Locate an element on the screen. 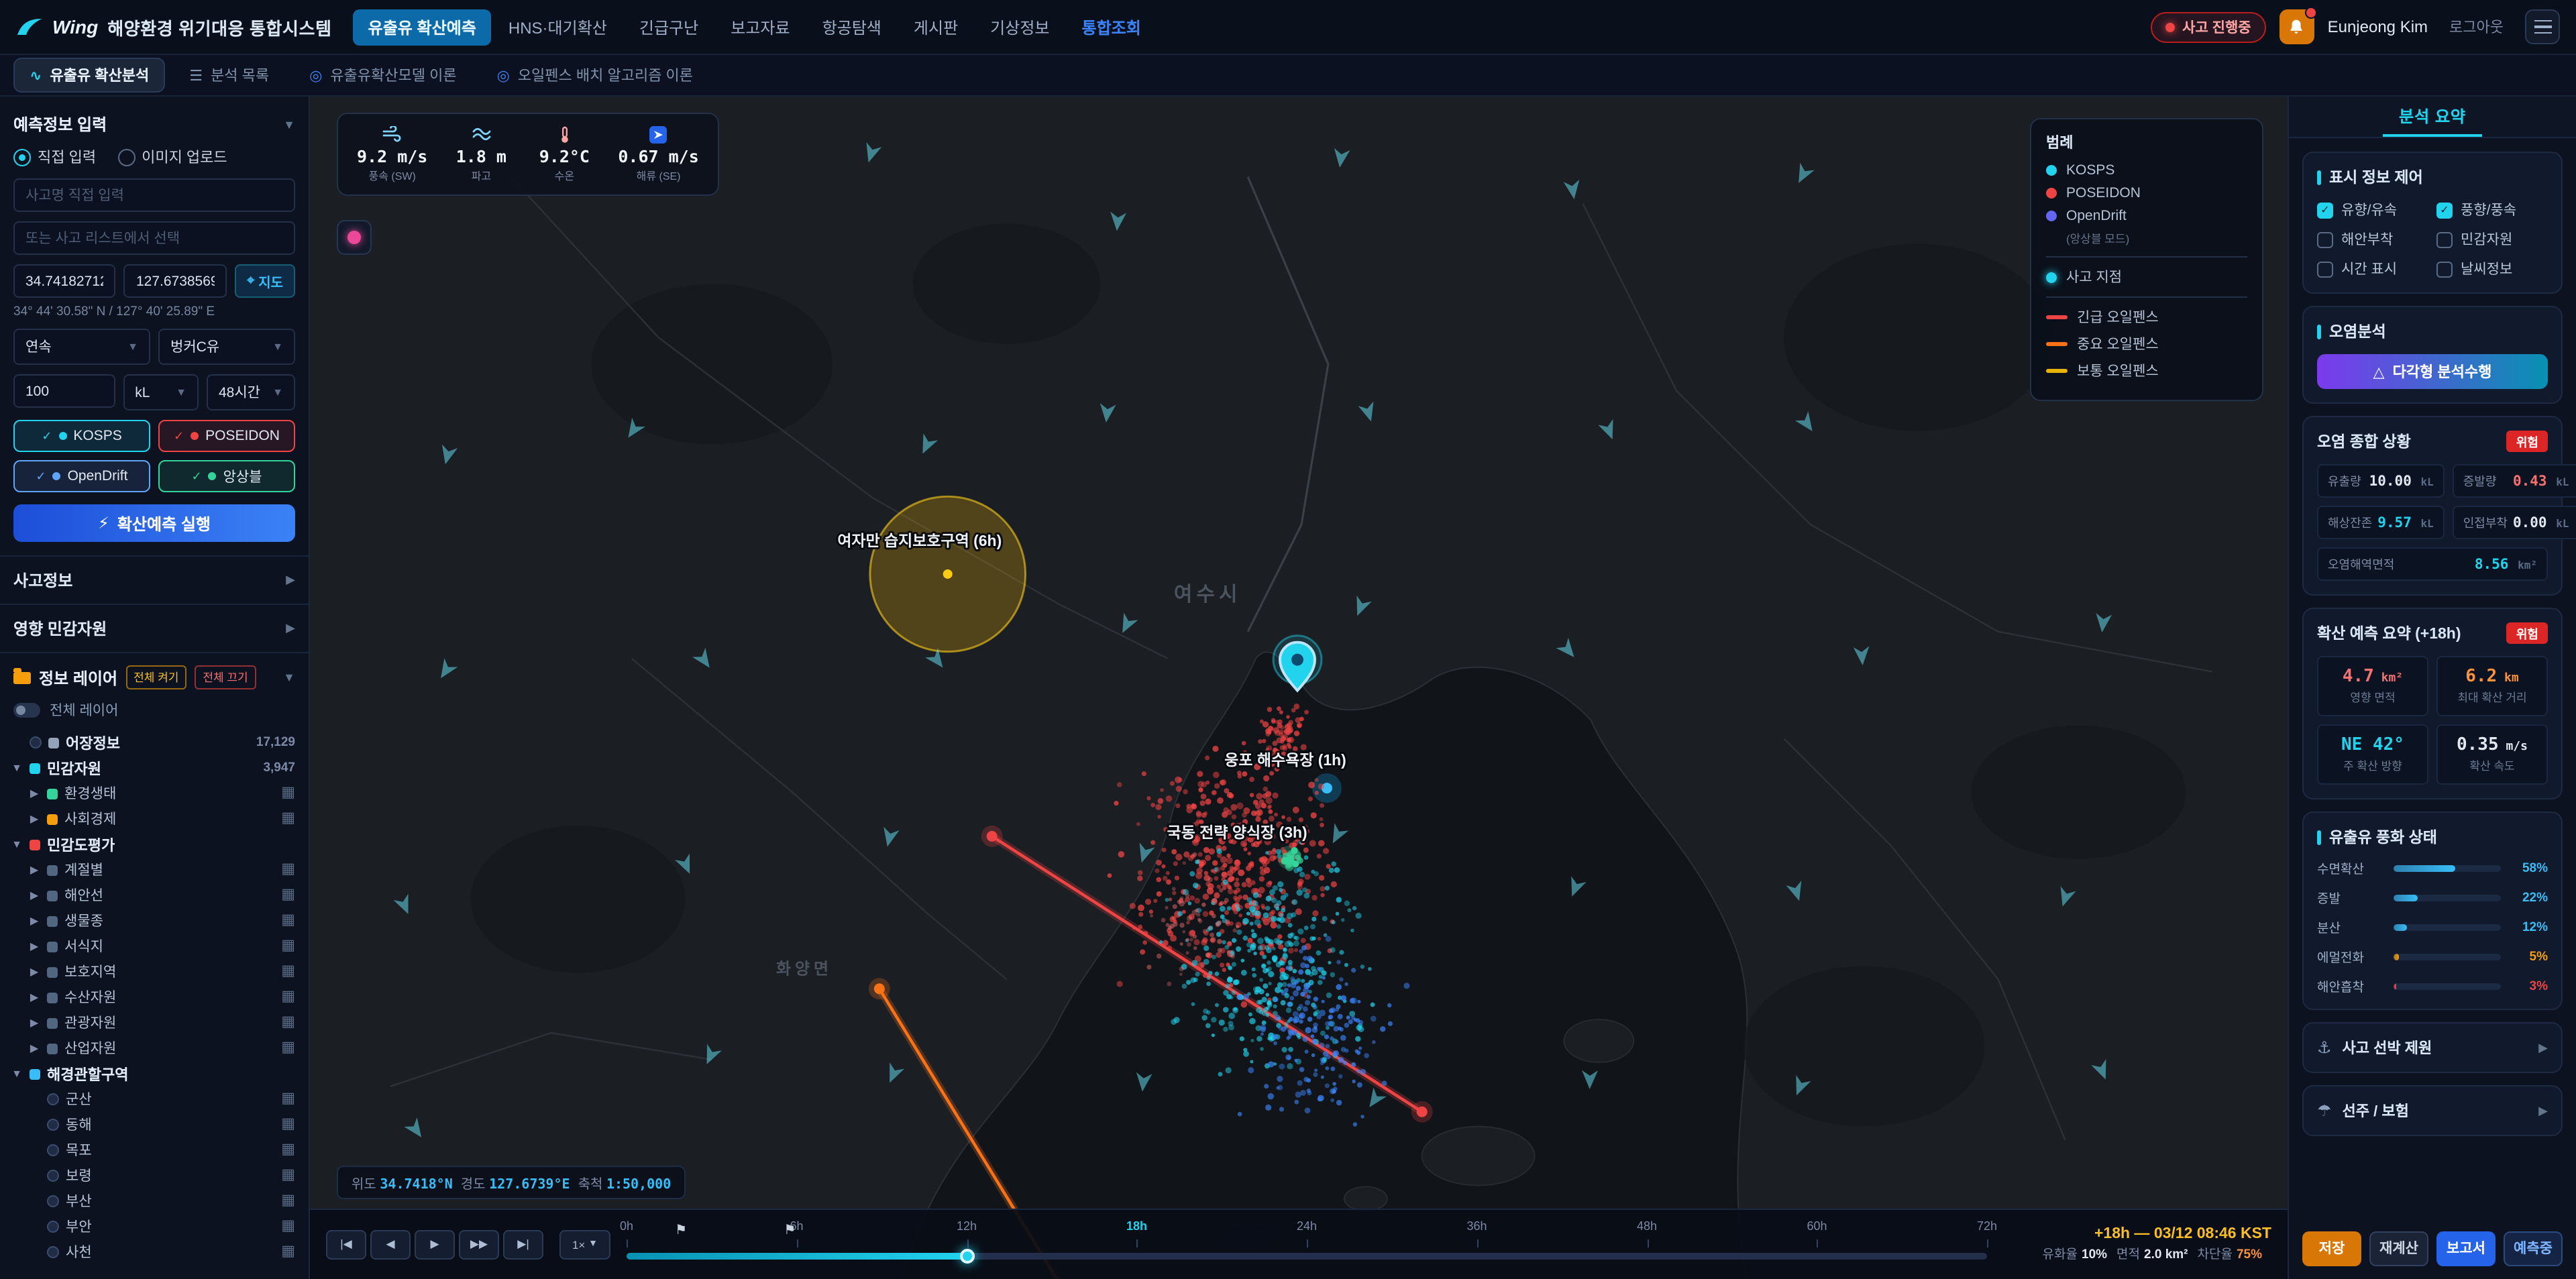 The image size is (2576, 1279). timeline-handle is located at coordinates (966, 1255).